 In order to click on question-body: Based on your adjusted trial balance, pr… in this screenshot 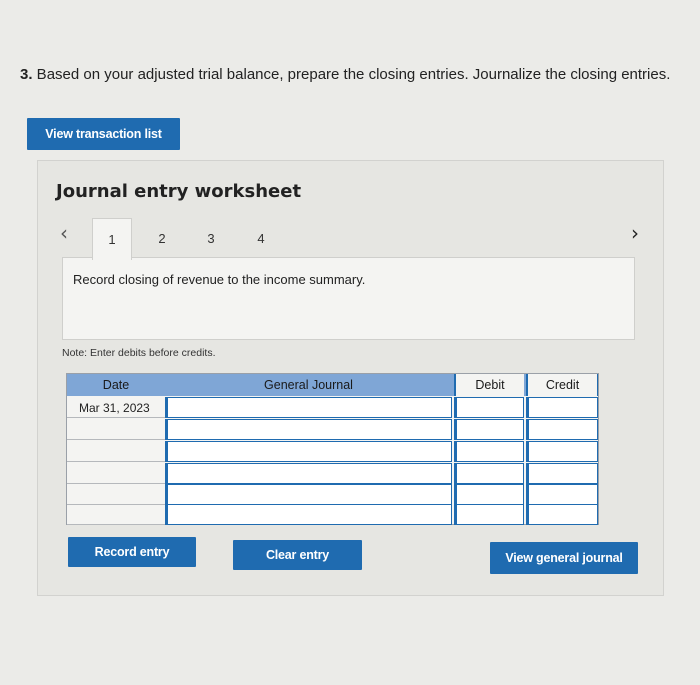, I will do `click(351, 74)`.